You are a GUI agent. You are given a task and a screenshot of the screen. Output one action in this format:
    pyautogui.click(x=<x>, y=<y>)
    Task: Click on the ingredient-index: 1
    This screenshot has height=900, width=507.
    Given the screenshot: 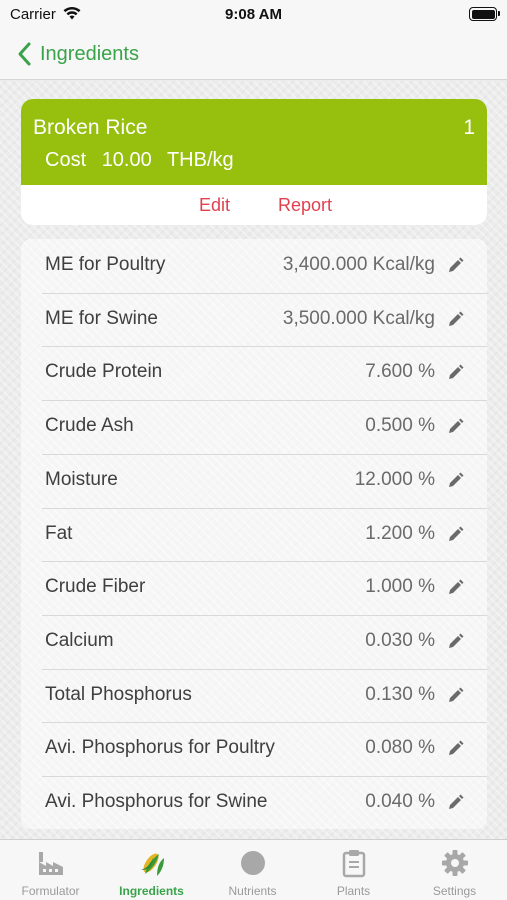 What is the action you would take?
    pyautogui.click(x=469, y=127)
    